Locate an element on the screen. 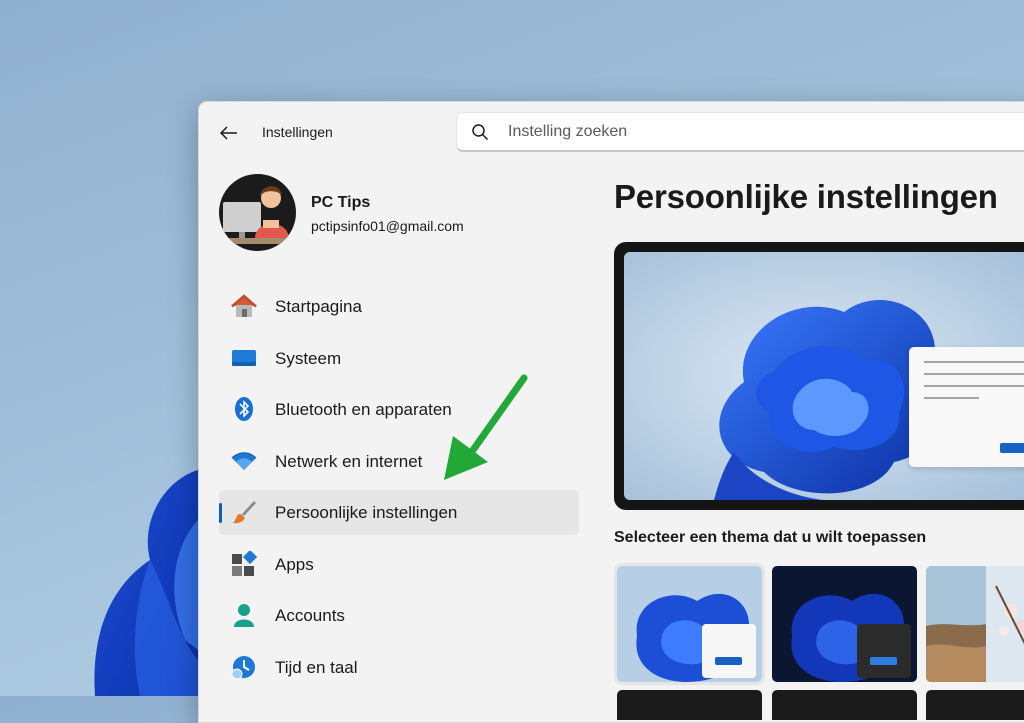  theme-tile-light is located at coordinates (689, 624).